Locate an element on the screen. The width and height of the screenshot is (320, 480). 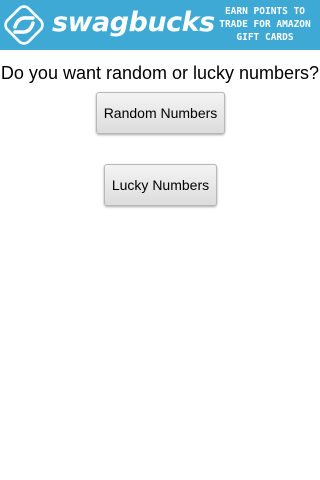
question-text: Do you want random or lucky numbers? is located at coordinates (160, 73).